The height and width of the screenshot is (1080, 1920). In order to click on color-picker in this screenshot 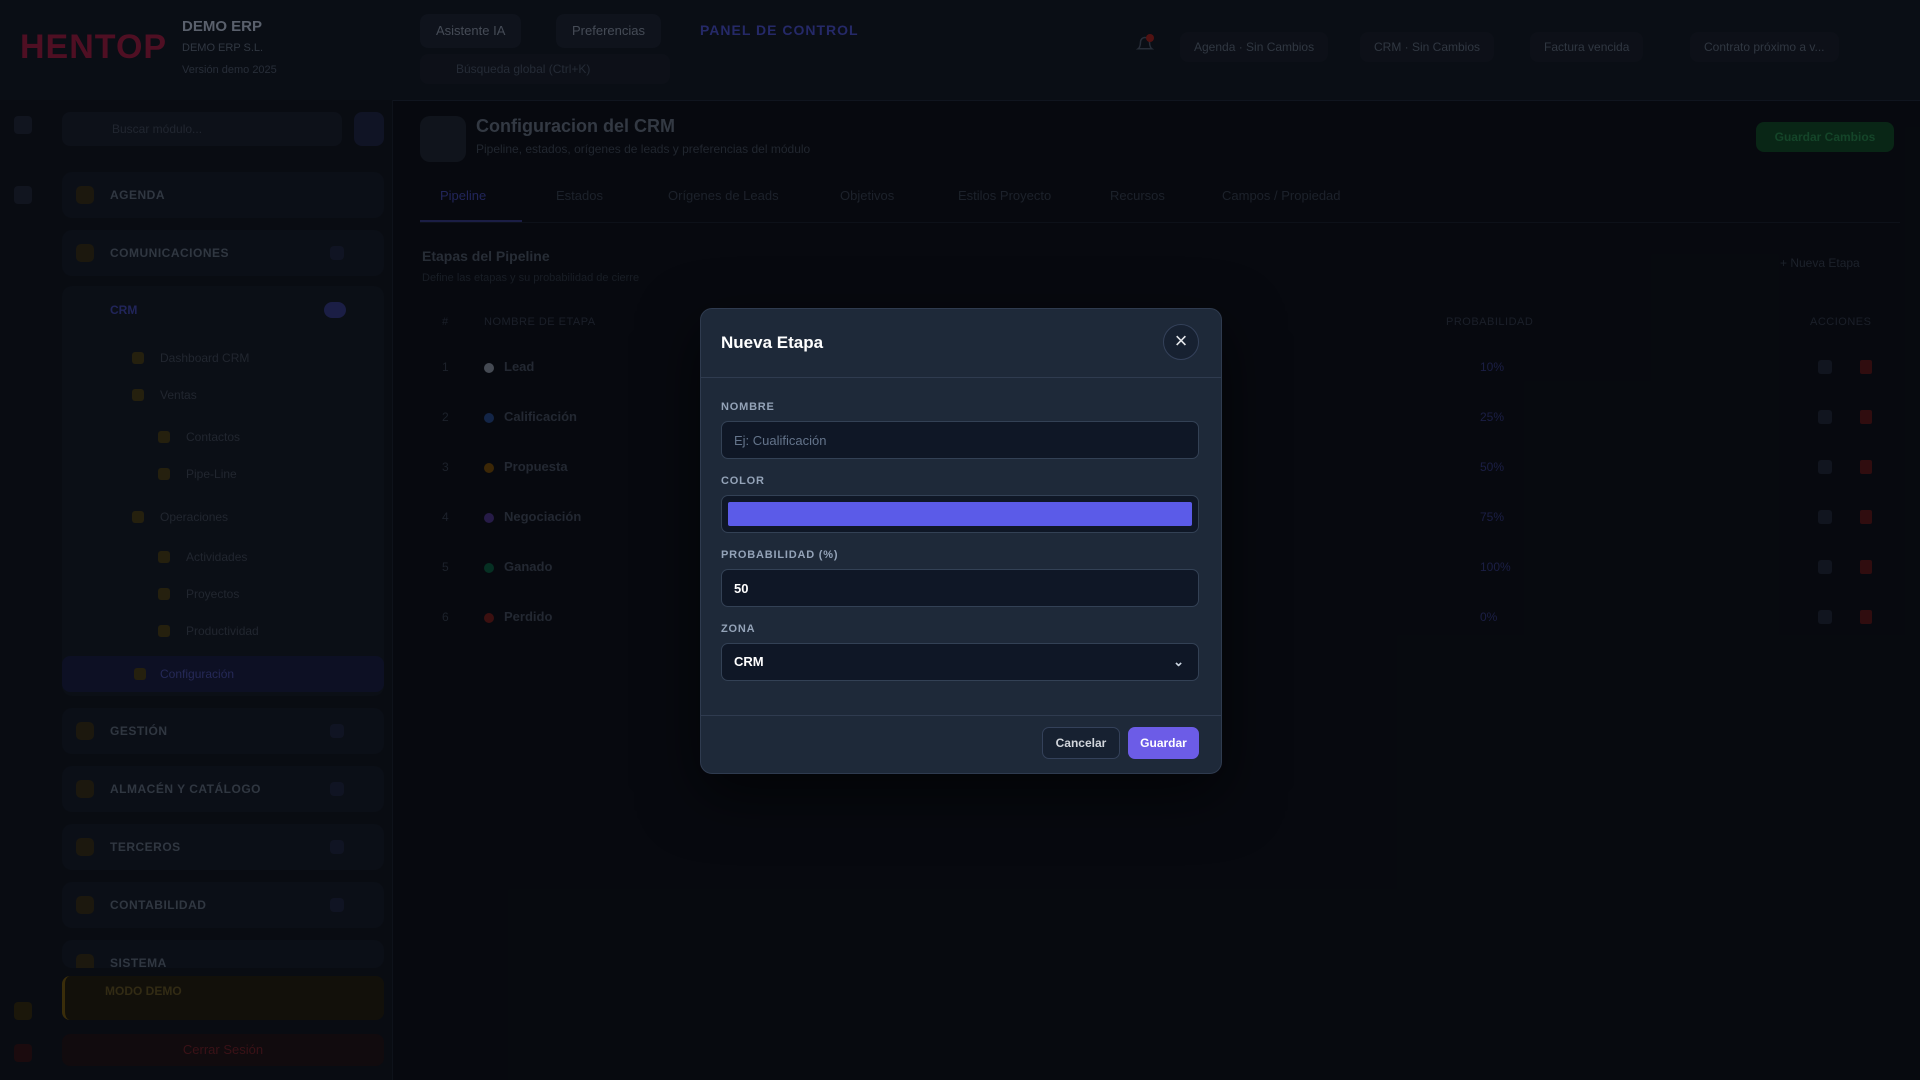, I will do `click(960, 514)`.